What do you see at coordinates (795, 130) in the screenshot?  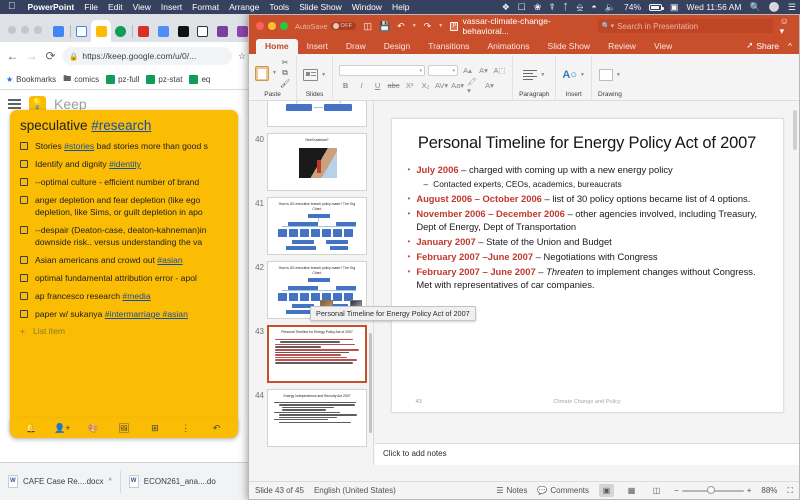 I see `stage-scrollbar` at bounding box center [795, 130].